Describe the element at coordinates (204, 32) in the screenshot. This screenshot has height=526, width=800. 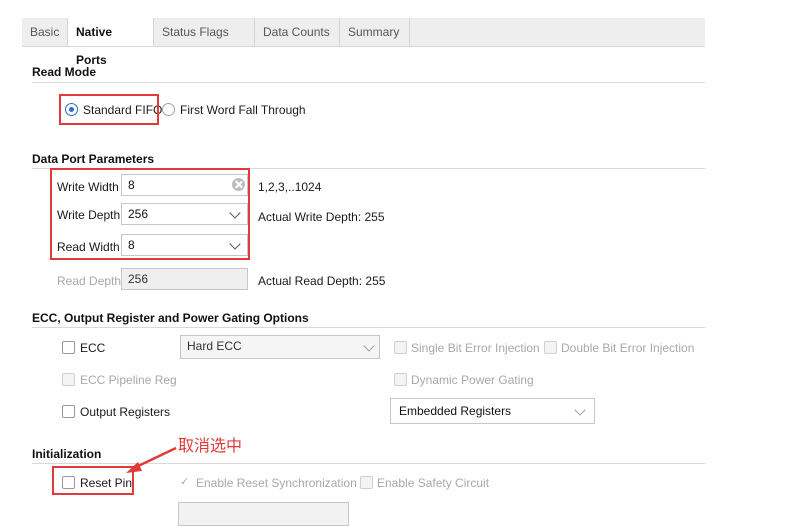
I see `tab-status-flags: Status Flags` at that location.